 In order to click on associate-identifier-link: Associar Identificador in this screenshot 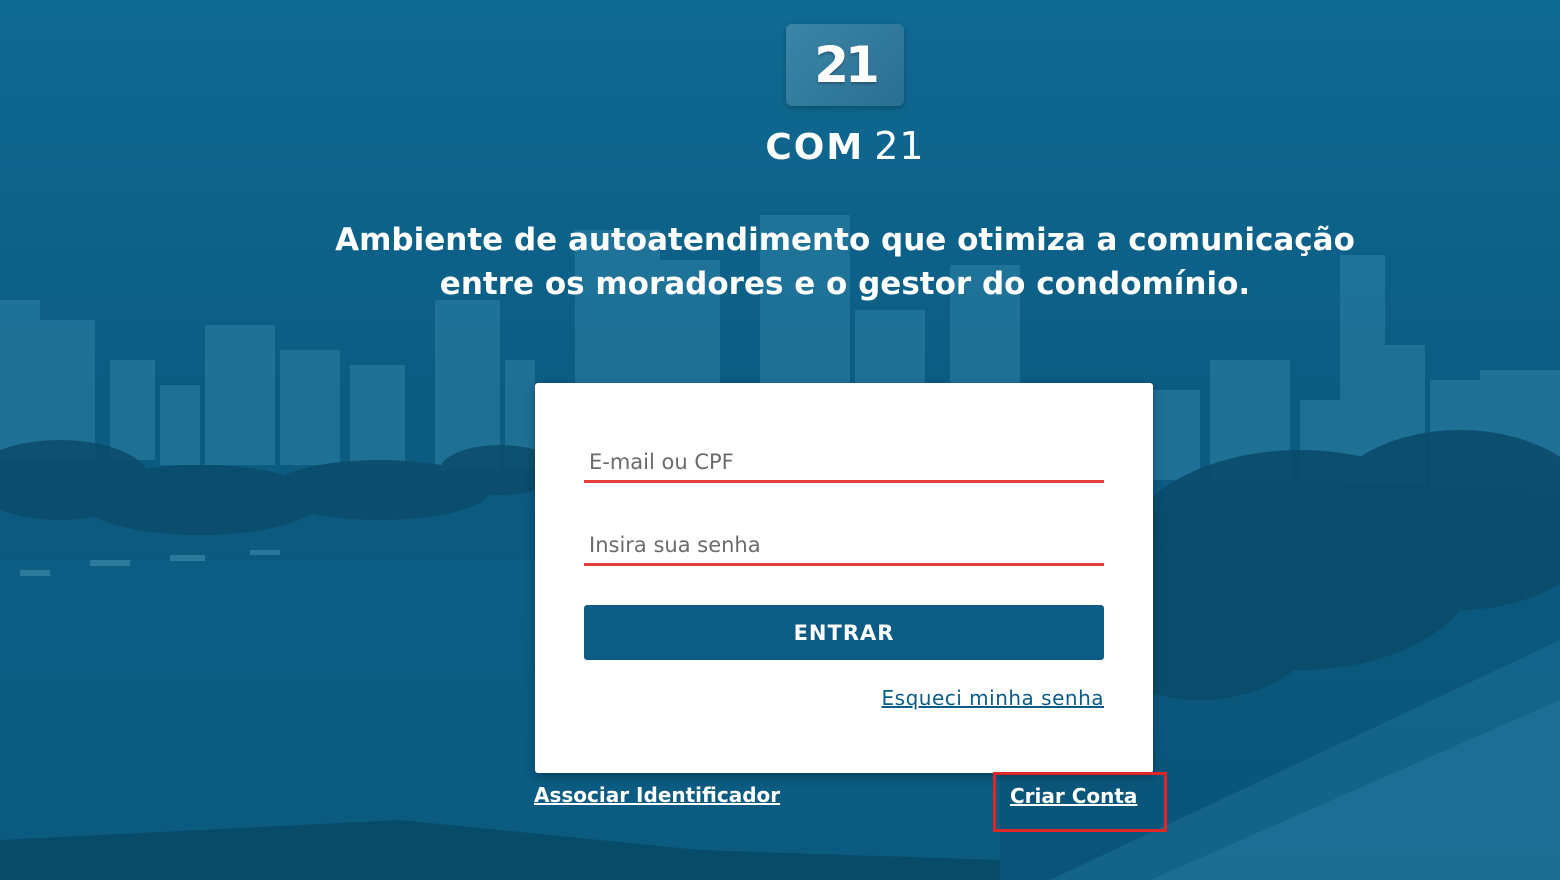, I will do `click(657, 795)`.